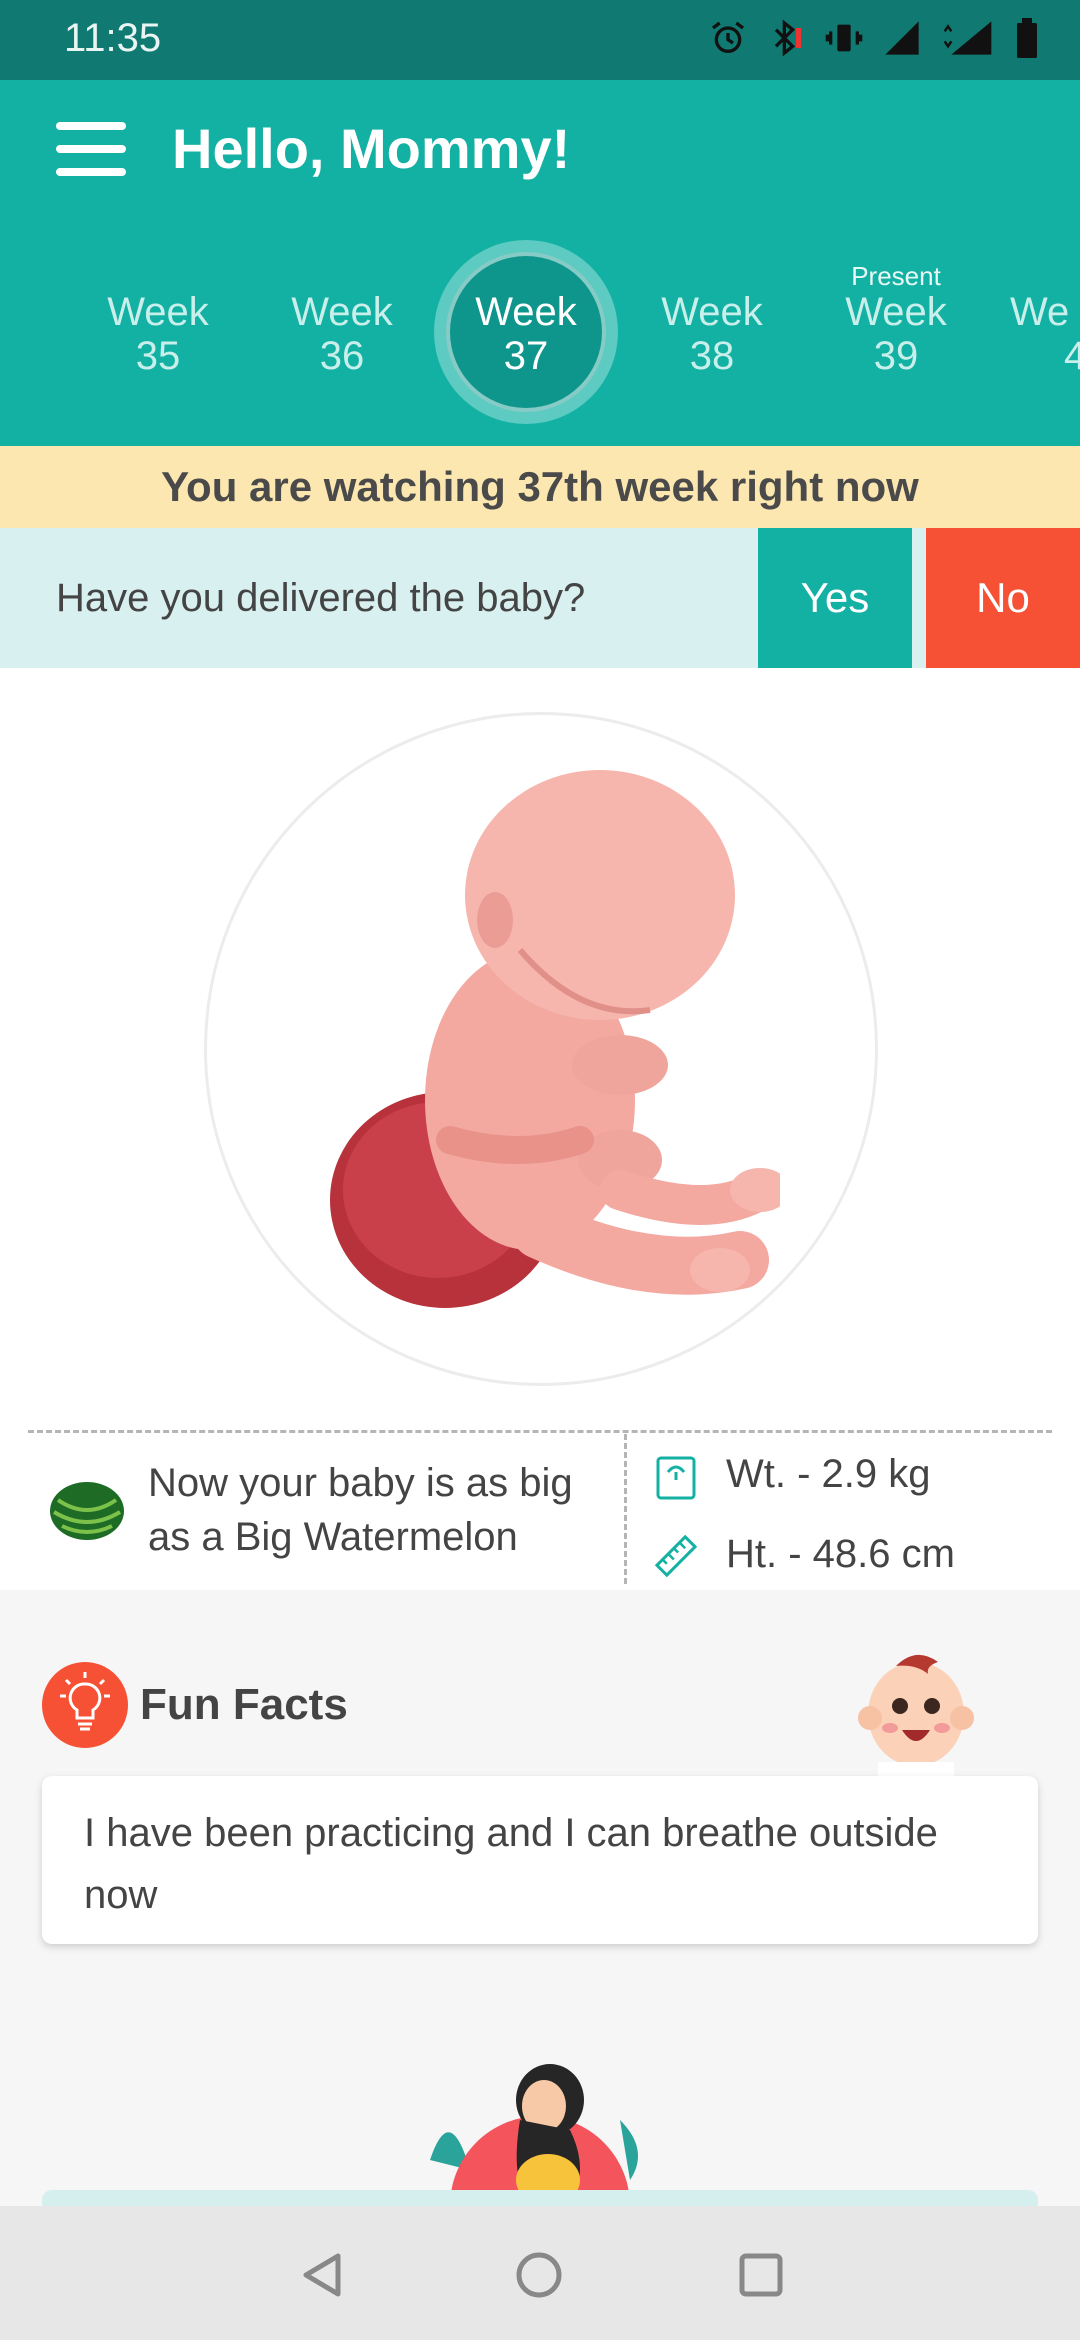 The height and width of the screenshot is (2340, 1080). What do you see at coordinates (1072, 356) in the screenshot?
I see `week-number: 4` at bounding box center [1072, 356].